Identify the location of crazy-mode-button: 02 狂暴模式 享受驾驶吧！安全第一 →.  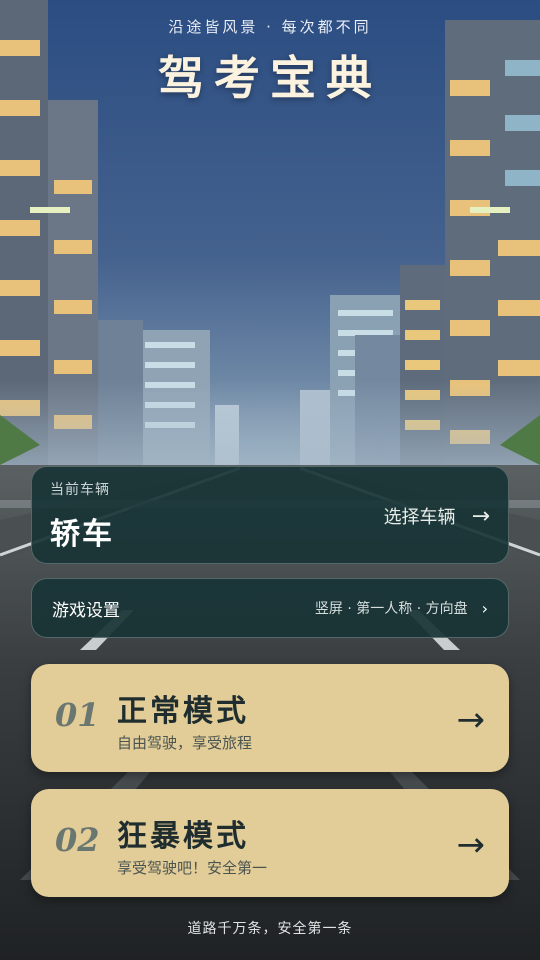
(270, 843).